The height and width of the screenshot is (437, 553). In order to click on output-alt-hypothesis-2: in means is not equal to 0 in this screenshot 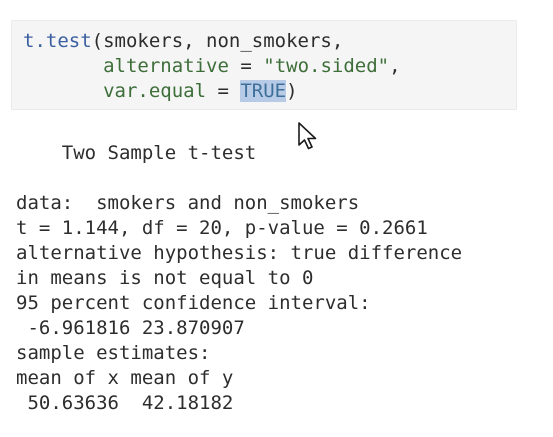, I will do `click(165, 278)`.